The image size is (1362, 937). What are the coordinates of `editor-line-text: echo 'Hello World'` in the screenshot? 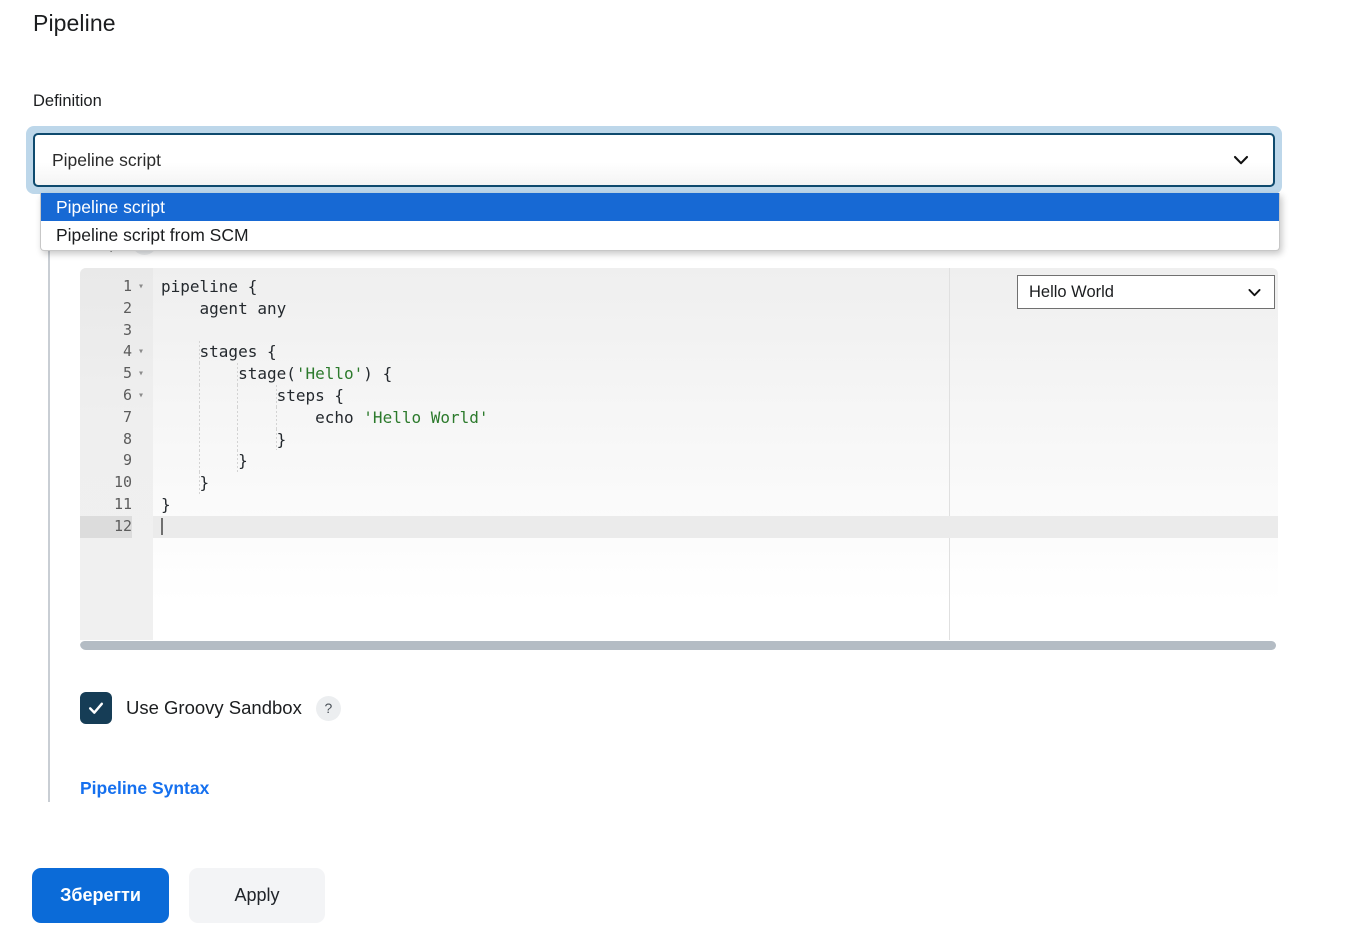 It's located at (325, 417).